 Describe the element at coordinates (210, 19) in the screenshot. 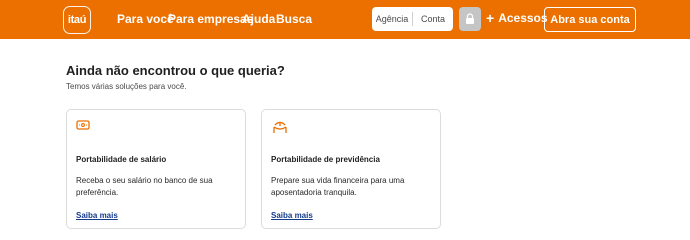

I see `nav-para-empresas: Para empresas` at that location.